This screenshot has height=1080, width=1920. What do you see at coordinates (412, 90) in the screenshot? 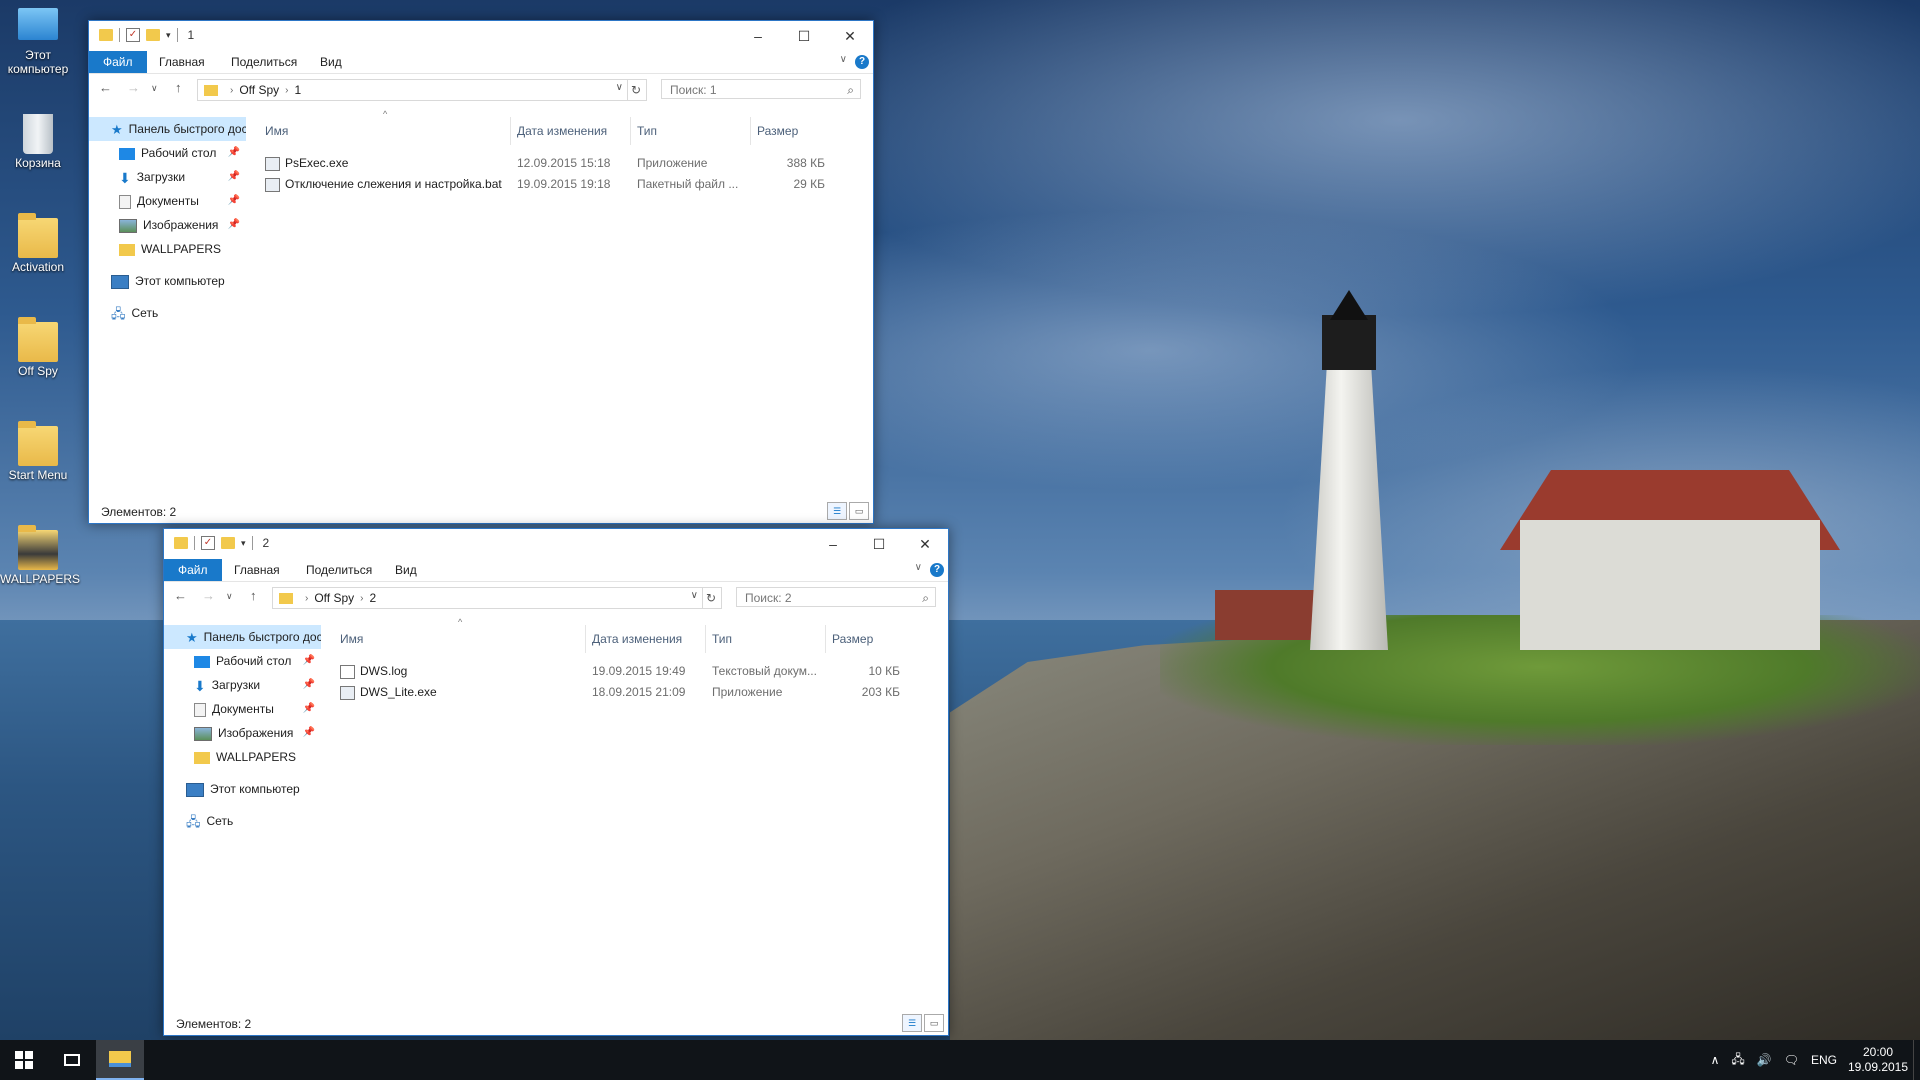
I see `address-bar: › Off Spy › 1 ∨` at bounding box center [412, 90].